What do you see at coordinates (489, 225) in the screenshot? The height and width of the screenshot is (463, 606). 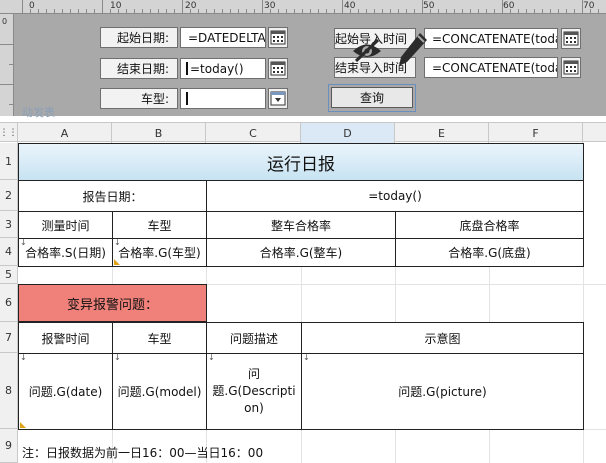 I see `header-chassis-pass-rate: 底盘合格率` at bounding box center [489, 225].